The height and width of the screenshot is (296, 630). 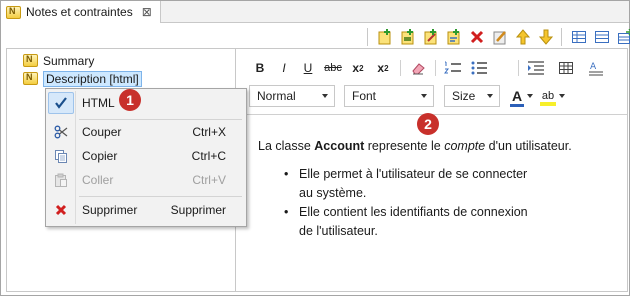 I want to click on delete-button, so click(x=477, y=37).